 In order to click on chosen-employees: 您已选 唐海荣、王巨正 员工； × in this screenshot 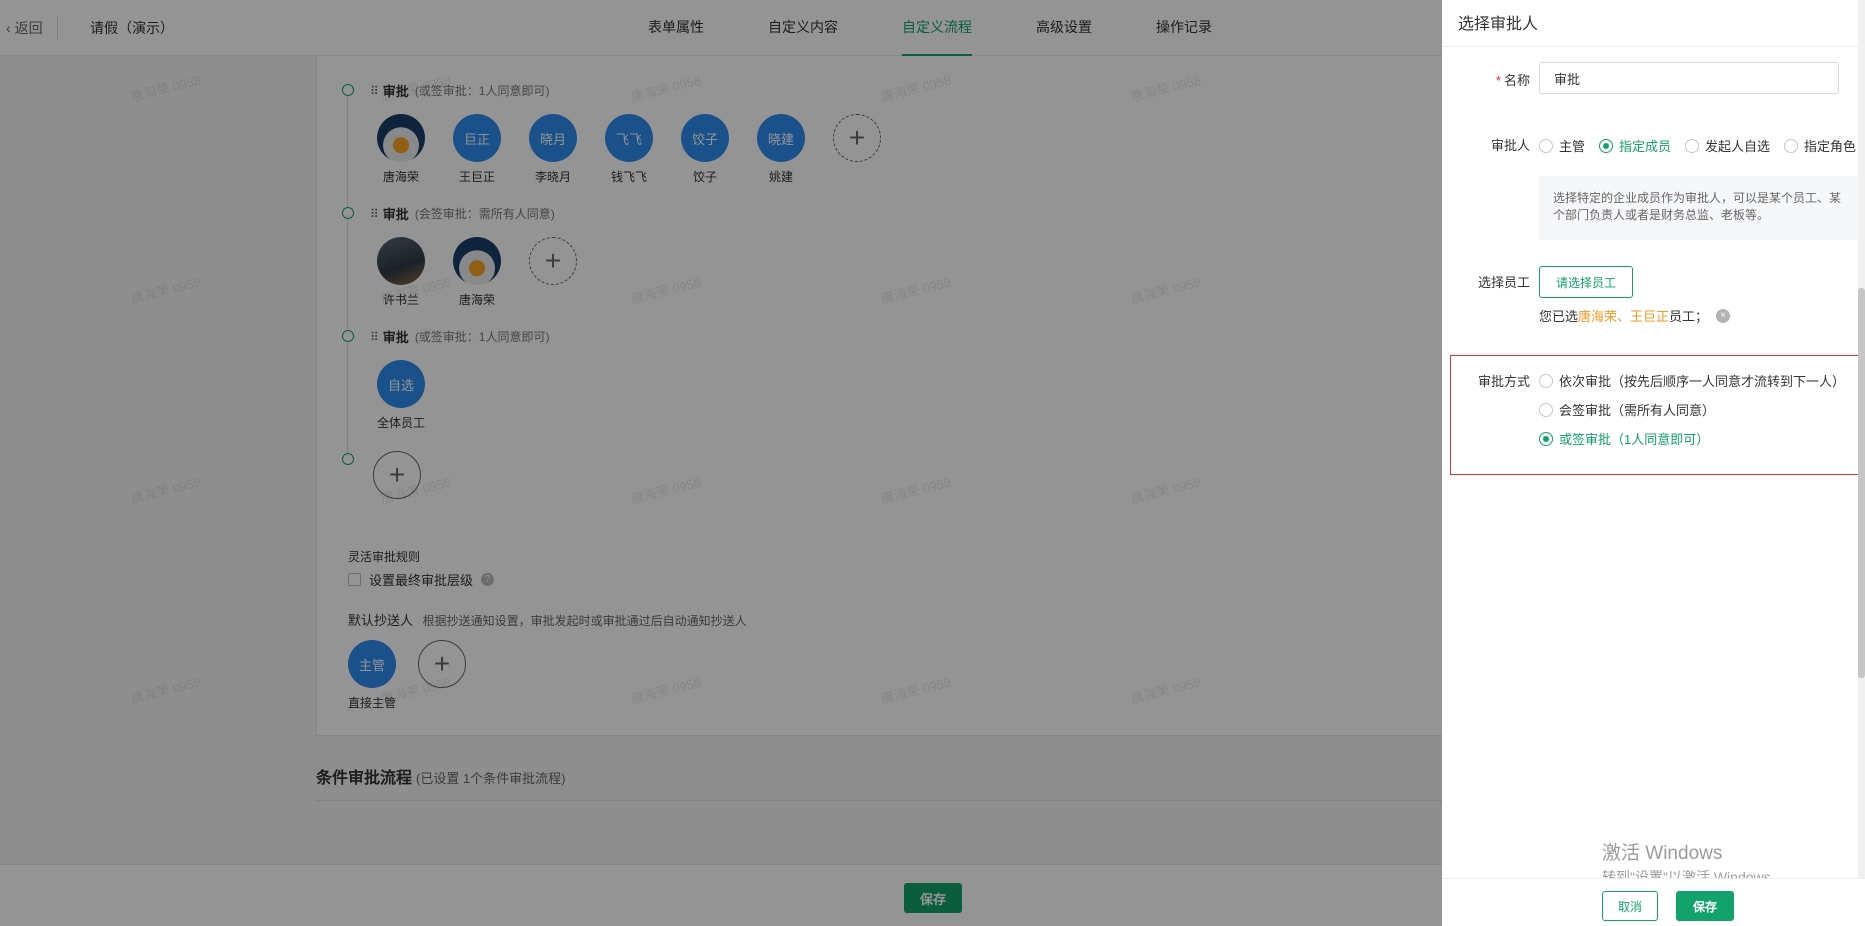, I will do `click(1635, 315)`.